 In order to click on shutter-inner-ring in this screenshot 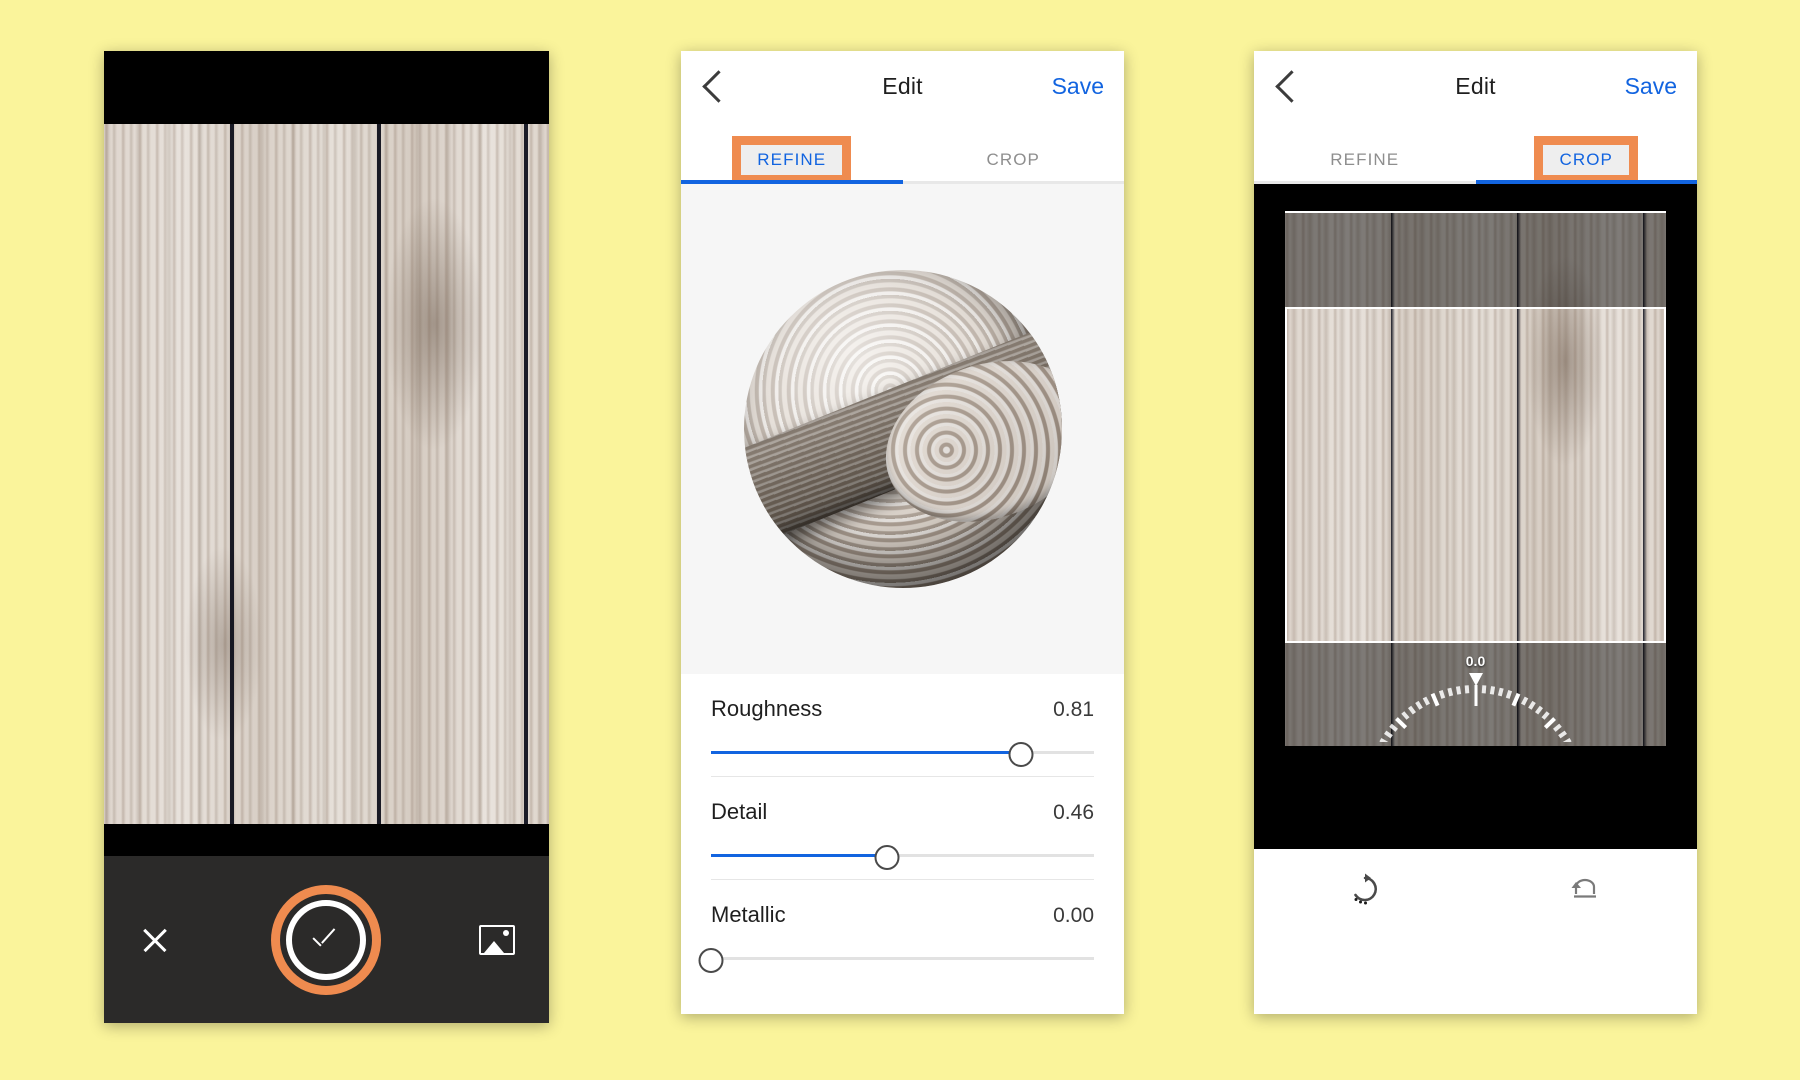, I will do `click(325, 939)`.